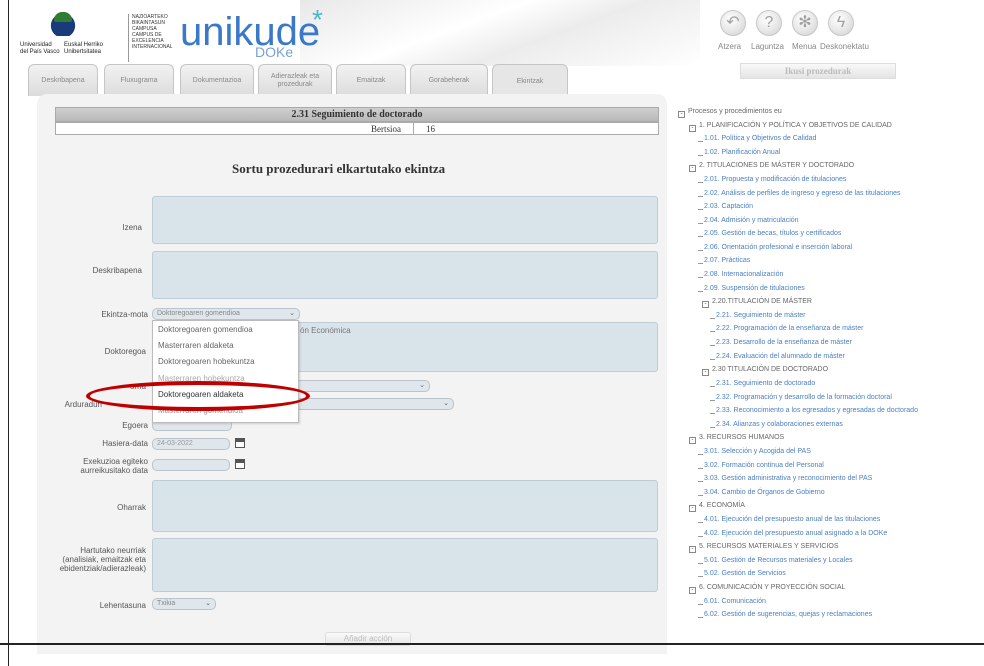 This screenshot has height=666, width=984. I want to click on upv-emblem-icon, so click(63, 23).